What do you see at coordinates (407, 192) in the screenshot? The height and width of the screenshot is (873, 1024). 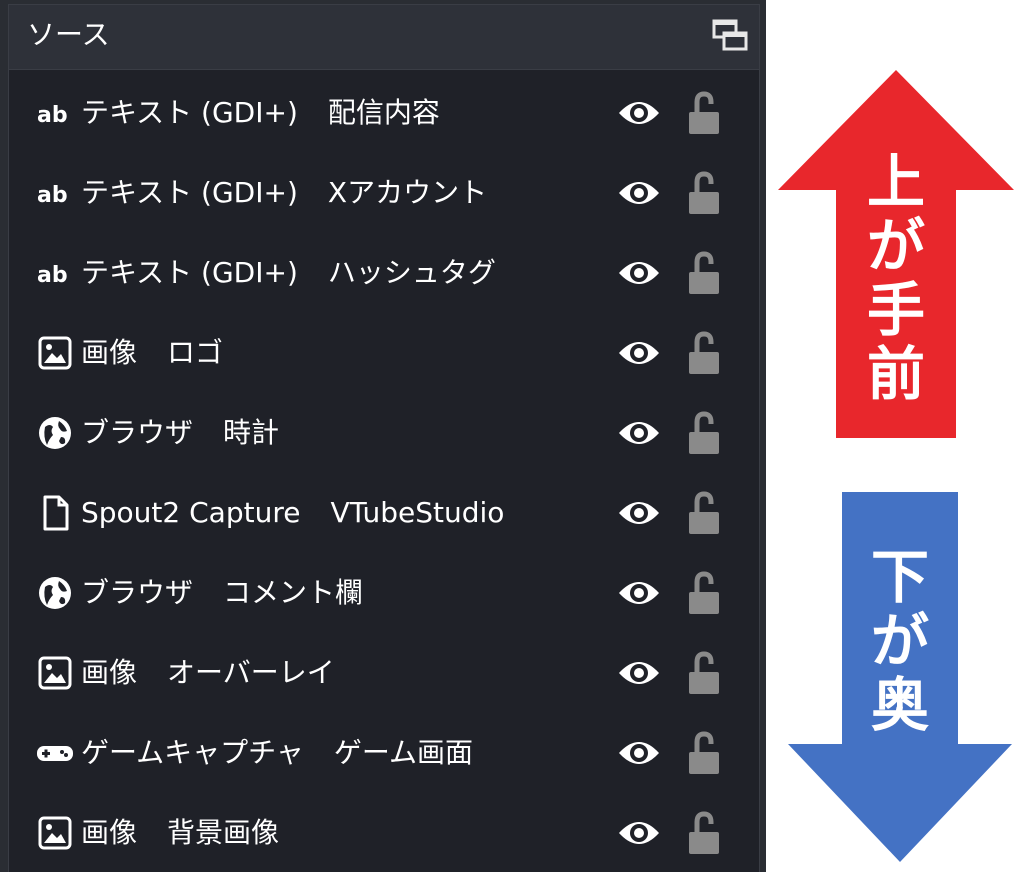 I see `source-name: Xアカウント` at bounding box center [407, 192].